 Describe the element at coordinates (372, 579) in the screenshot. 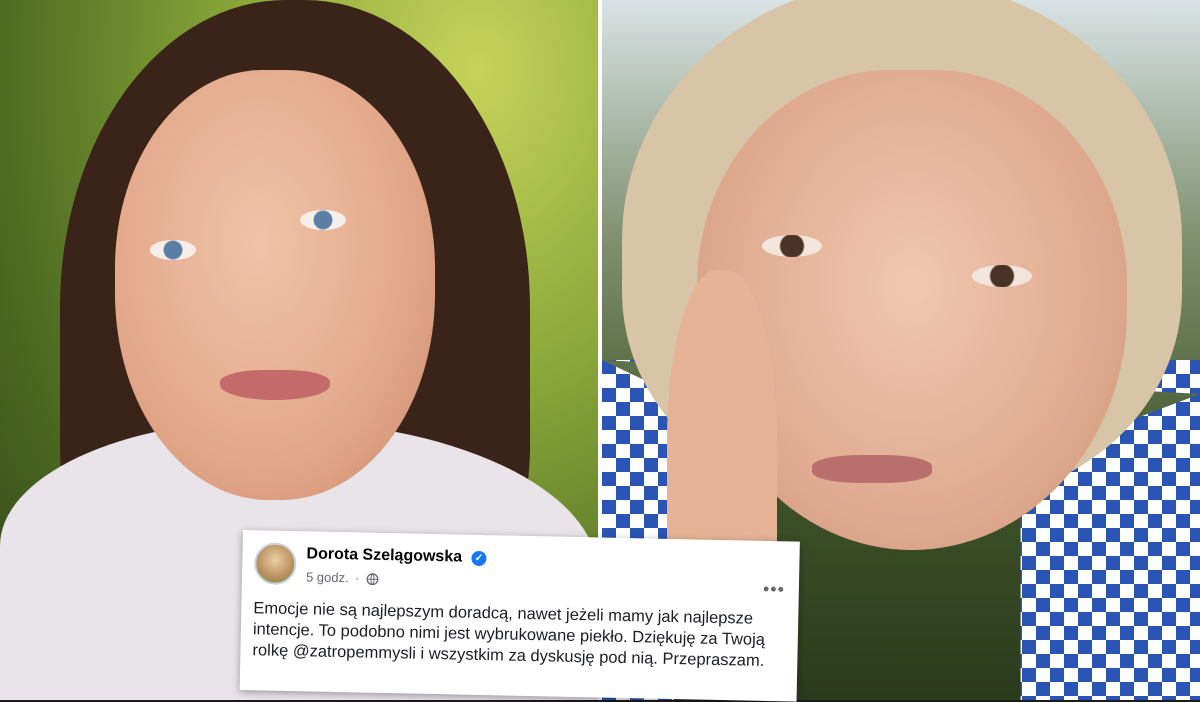

I see `globe-icon` at that location.